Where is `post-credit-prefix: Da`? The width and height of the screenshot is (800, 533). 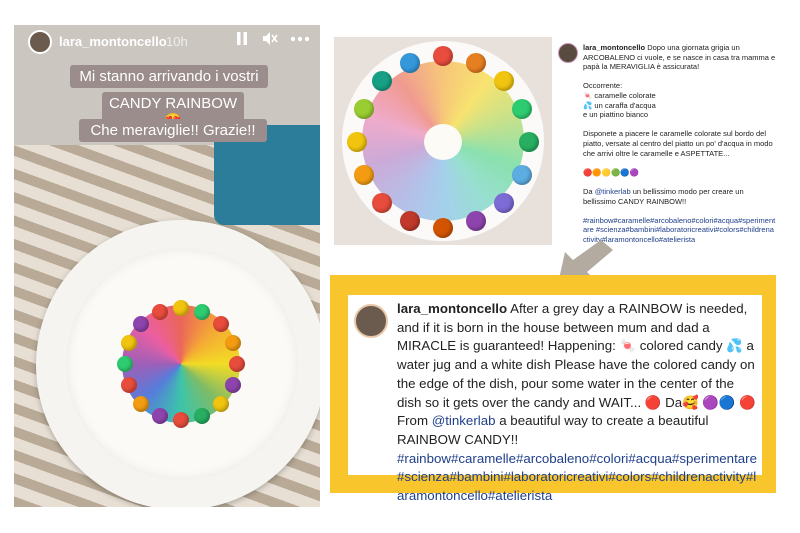
post-credit-prefix: Da is located at coordinates (588, 191).